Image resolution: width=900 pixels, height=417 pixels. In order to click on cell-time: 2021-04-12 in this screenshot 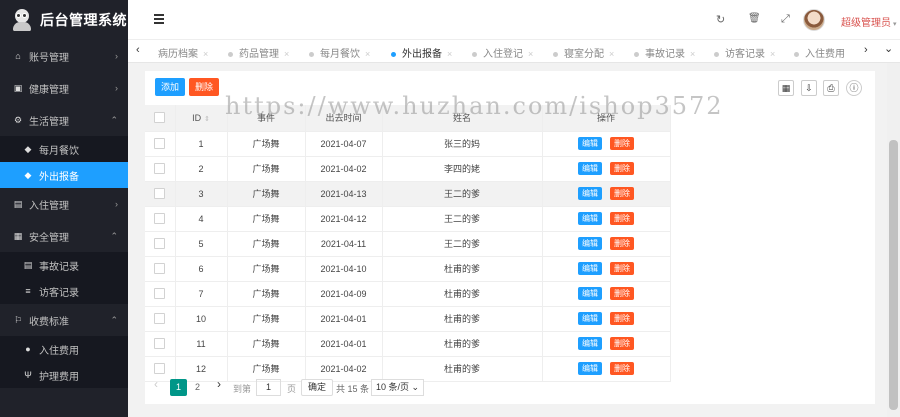, I will do `click(344, 219)`.